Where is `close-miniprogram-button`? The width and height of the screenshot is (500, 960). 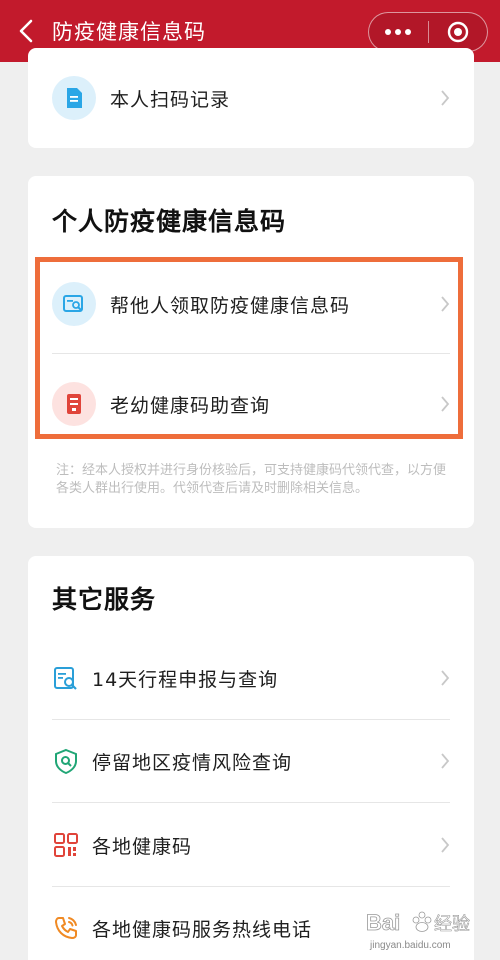 close-miniprogram-button is located at coordinates (458, 32).